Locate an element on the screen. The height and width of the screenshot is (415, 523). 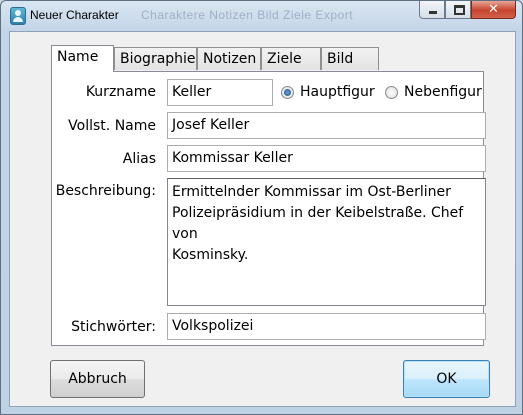
vollname-label: Vollst. Name is located at coordinates (112, 126).